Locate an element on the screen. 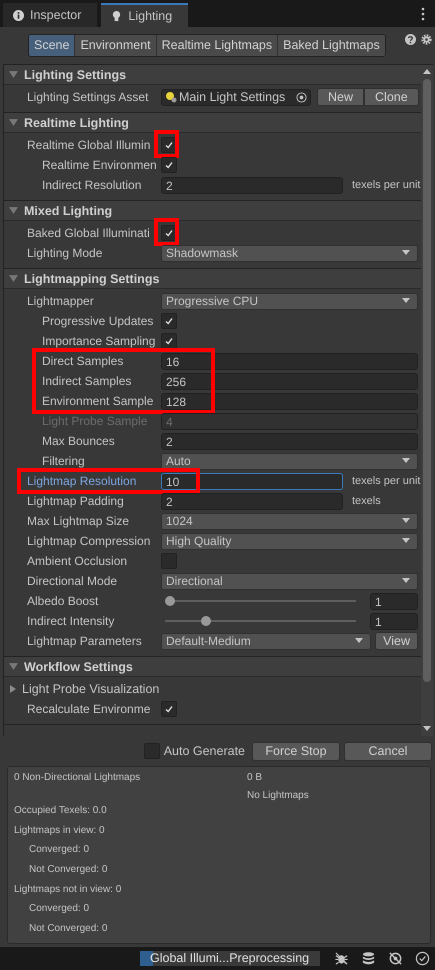  dropdown: High Quality is located at coordinates (289, 541).